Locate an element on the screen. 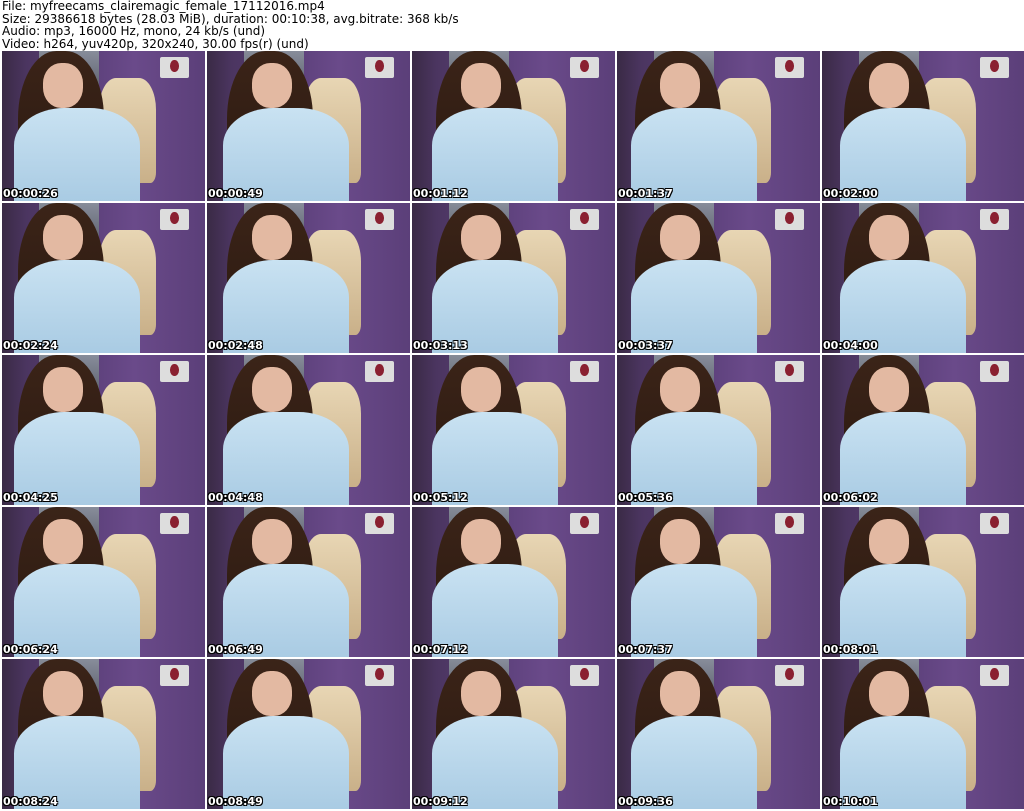 Image resolution: width=1024 pixels, height=811 pixels. timestamp: 00:01:12 is located at coordinates (440, 193).